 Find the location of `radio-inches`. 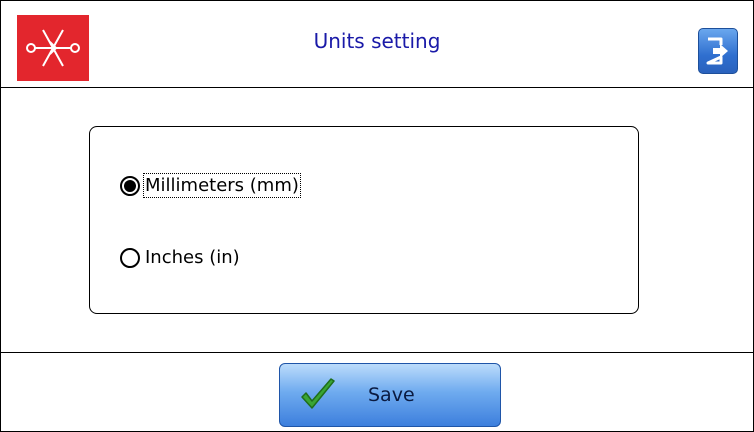

radio-inches is located at coordinates (130, 257).